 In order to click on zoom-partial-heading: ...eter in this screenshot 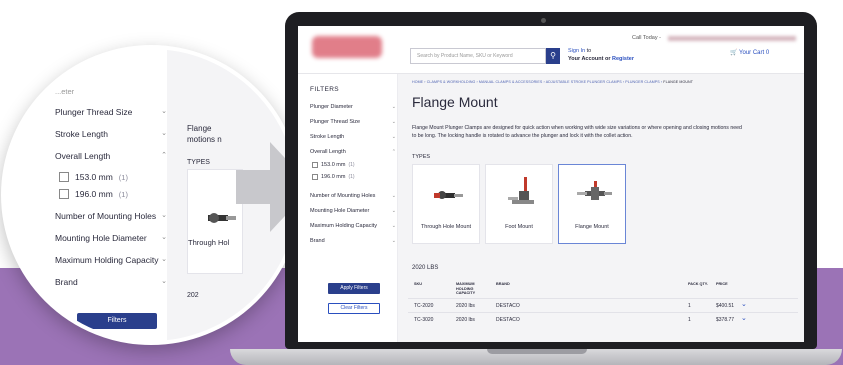, I will do `click(65, 91)`.